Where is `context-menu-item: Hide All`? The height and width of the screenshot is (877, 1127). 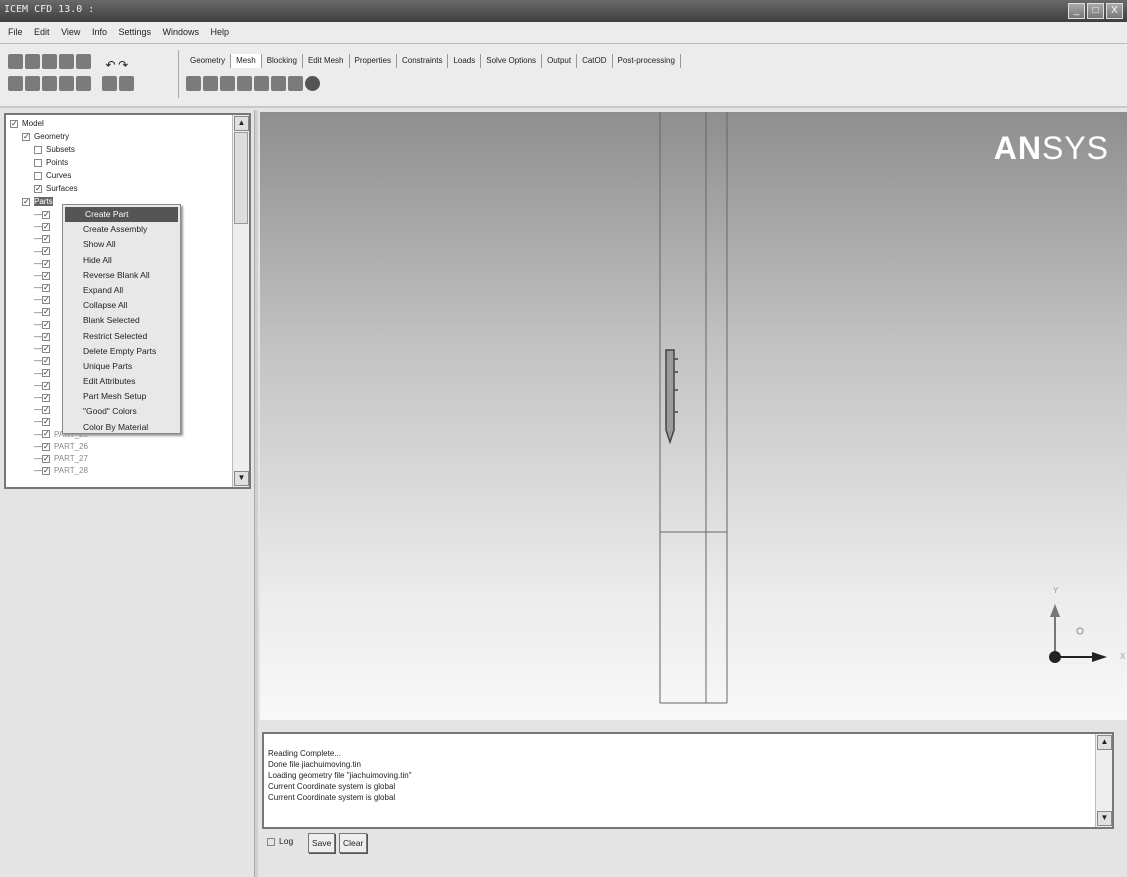 context-menu-item: Hide All is located at coordinates (121, 260).